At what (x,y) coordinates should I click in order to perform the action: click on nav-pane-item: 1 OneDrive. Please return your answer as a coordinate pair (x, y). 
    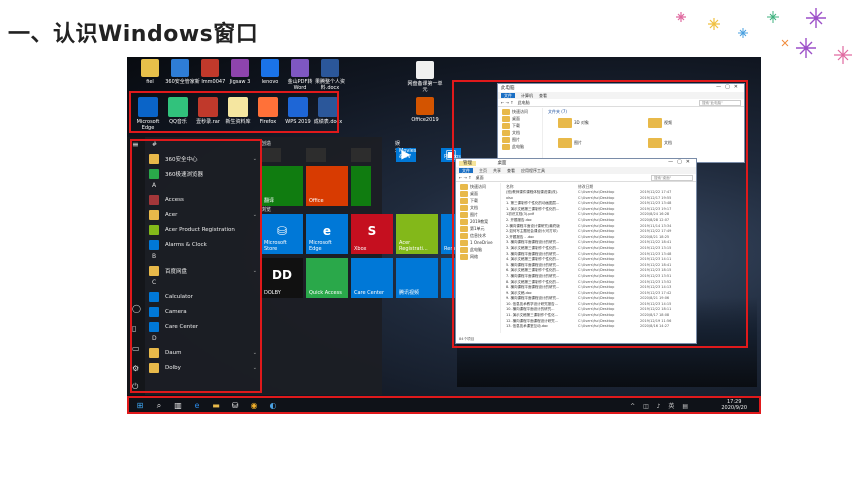
    Looking at the image, I should click on (478, 242).